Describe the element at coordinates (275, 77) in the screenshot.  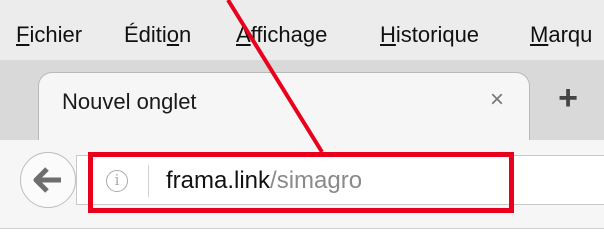
I see `annotation-arrow` at that location.